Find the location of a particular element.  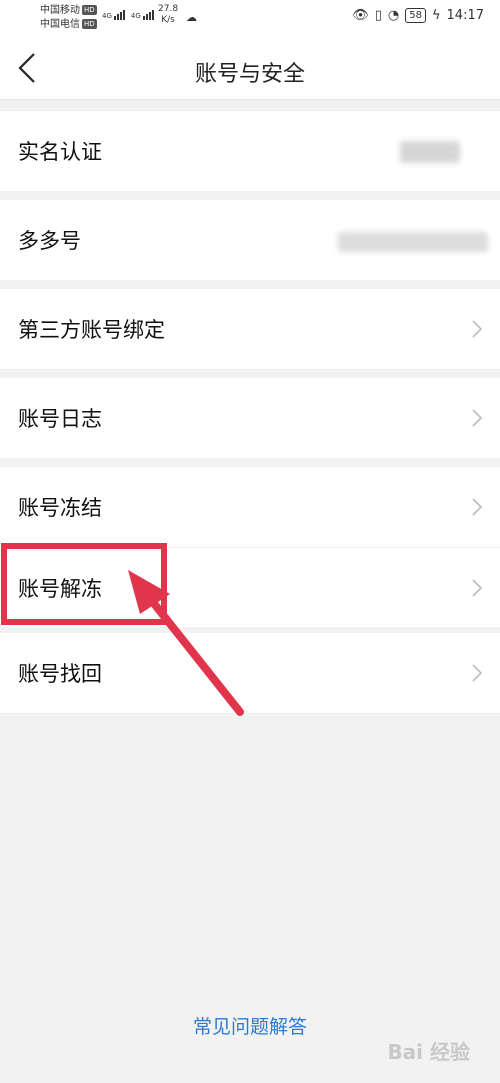

account-recover-row: 账号找回 is located at coordinates (250, 673).